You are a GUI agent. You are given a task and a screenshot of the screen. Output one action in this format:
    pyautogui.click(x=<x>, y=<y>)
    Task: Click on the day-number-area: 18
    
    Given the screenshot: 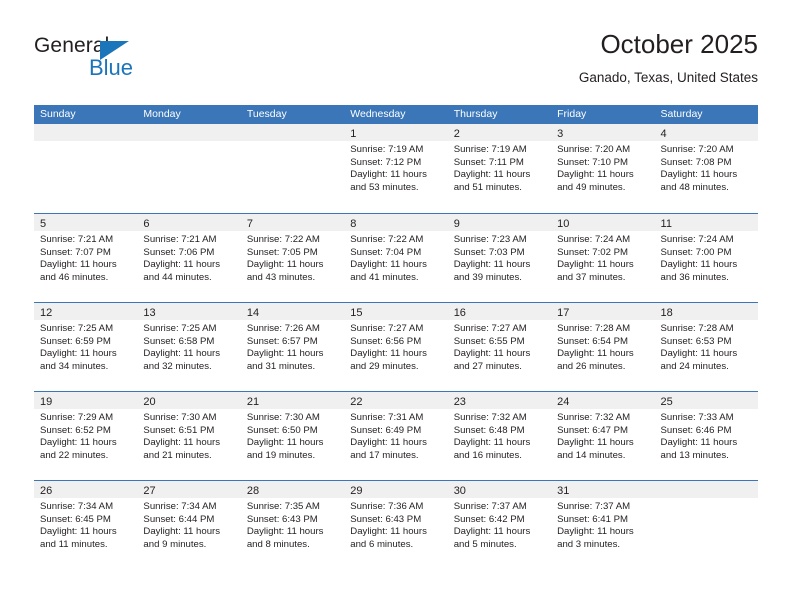 What is the action you would take?
    pyautogui.click(x=706, y=311)
    